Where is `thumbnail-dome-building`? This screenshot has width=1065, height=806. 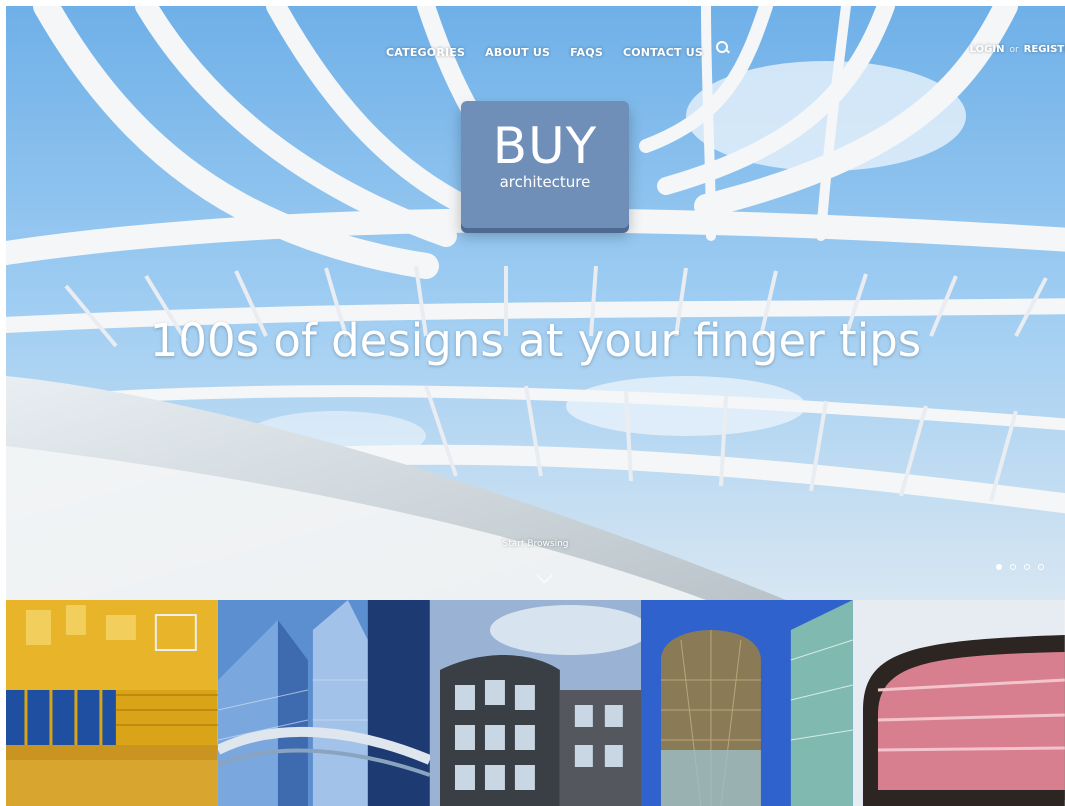 thumbnail-dome-building is located at coordinates (747, 703).